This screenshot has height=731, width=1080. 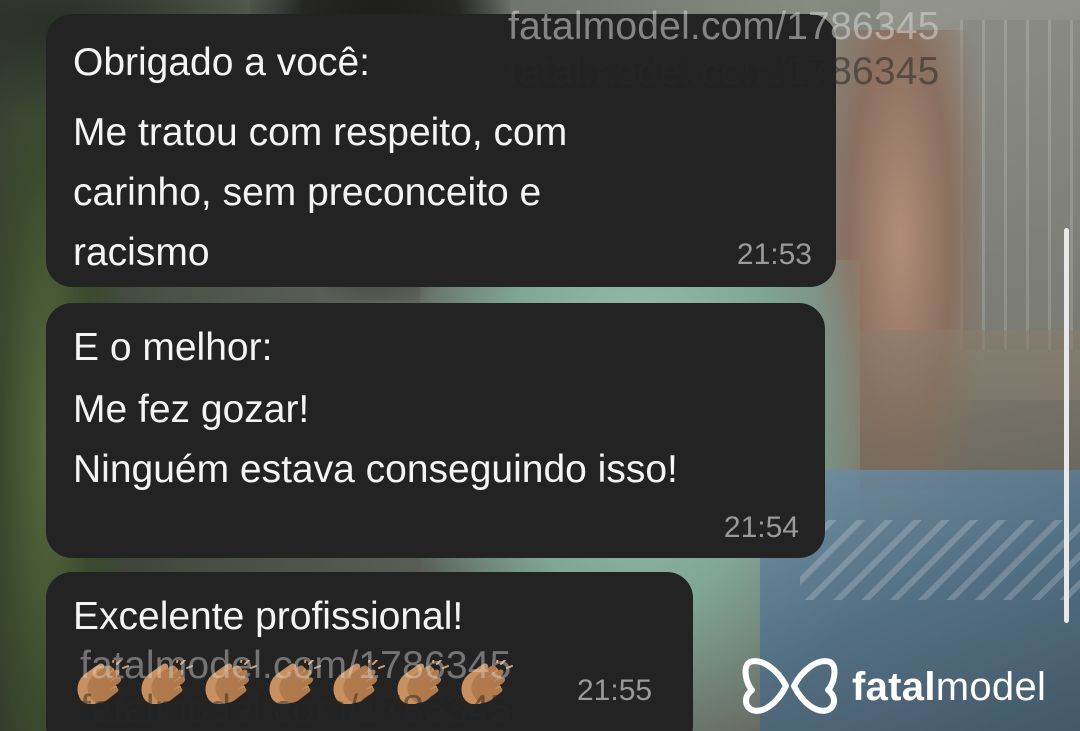 What do you see at coordinates (1066, 425) in the screenshot?
I see `chat-scrollbar` at bounding box center [1066, 425].